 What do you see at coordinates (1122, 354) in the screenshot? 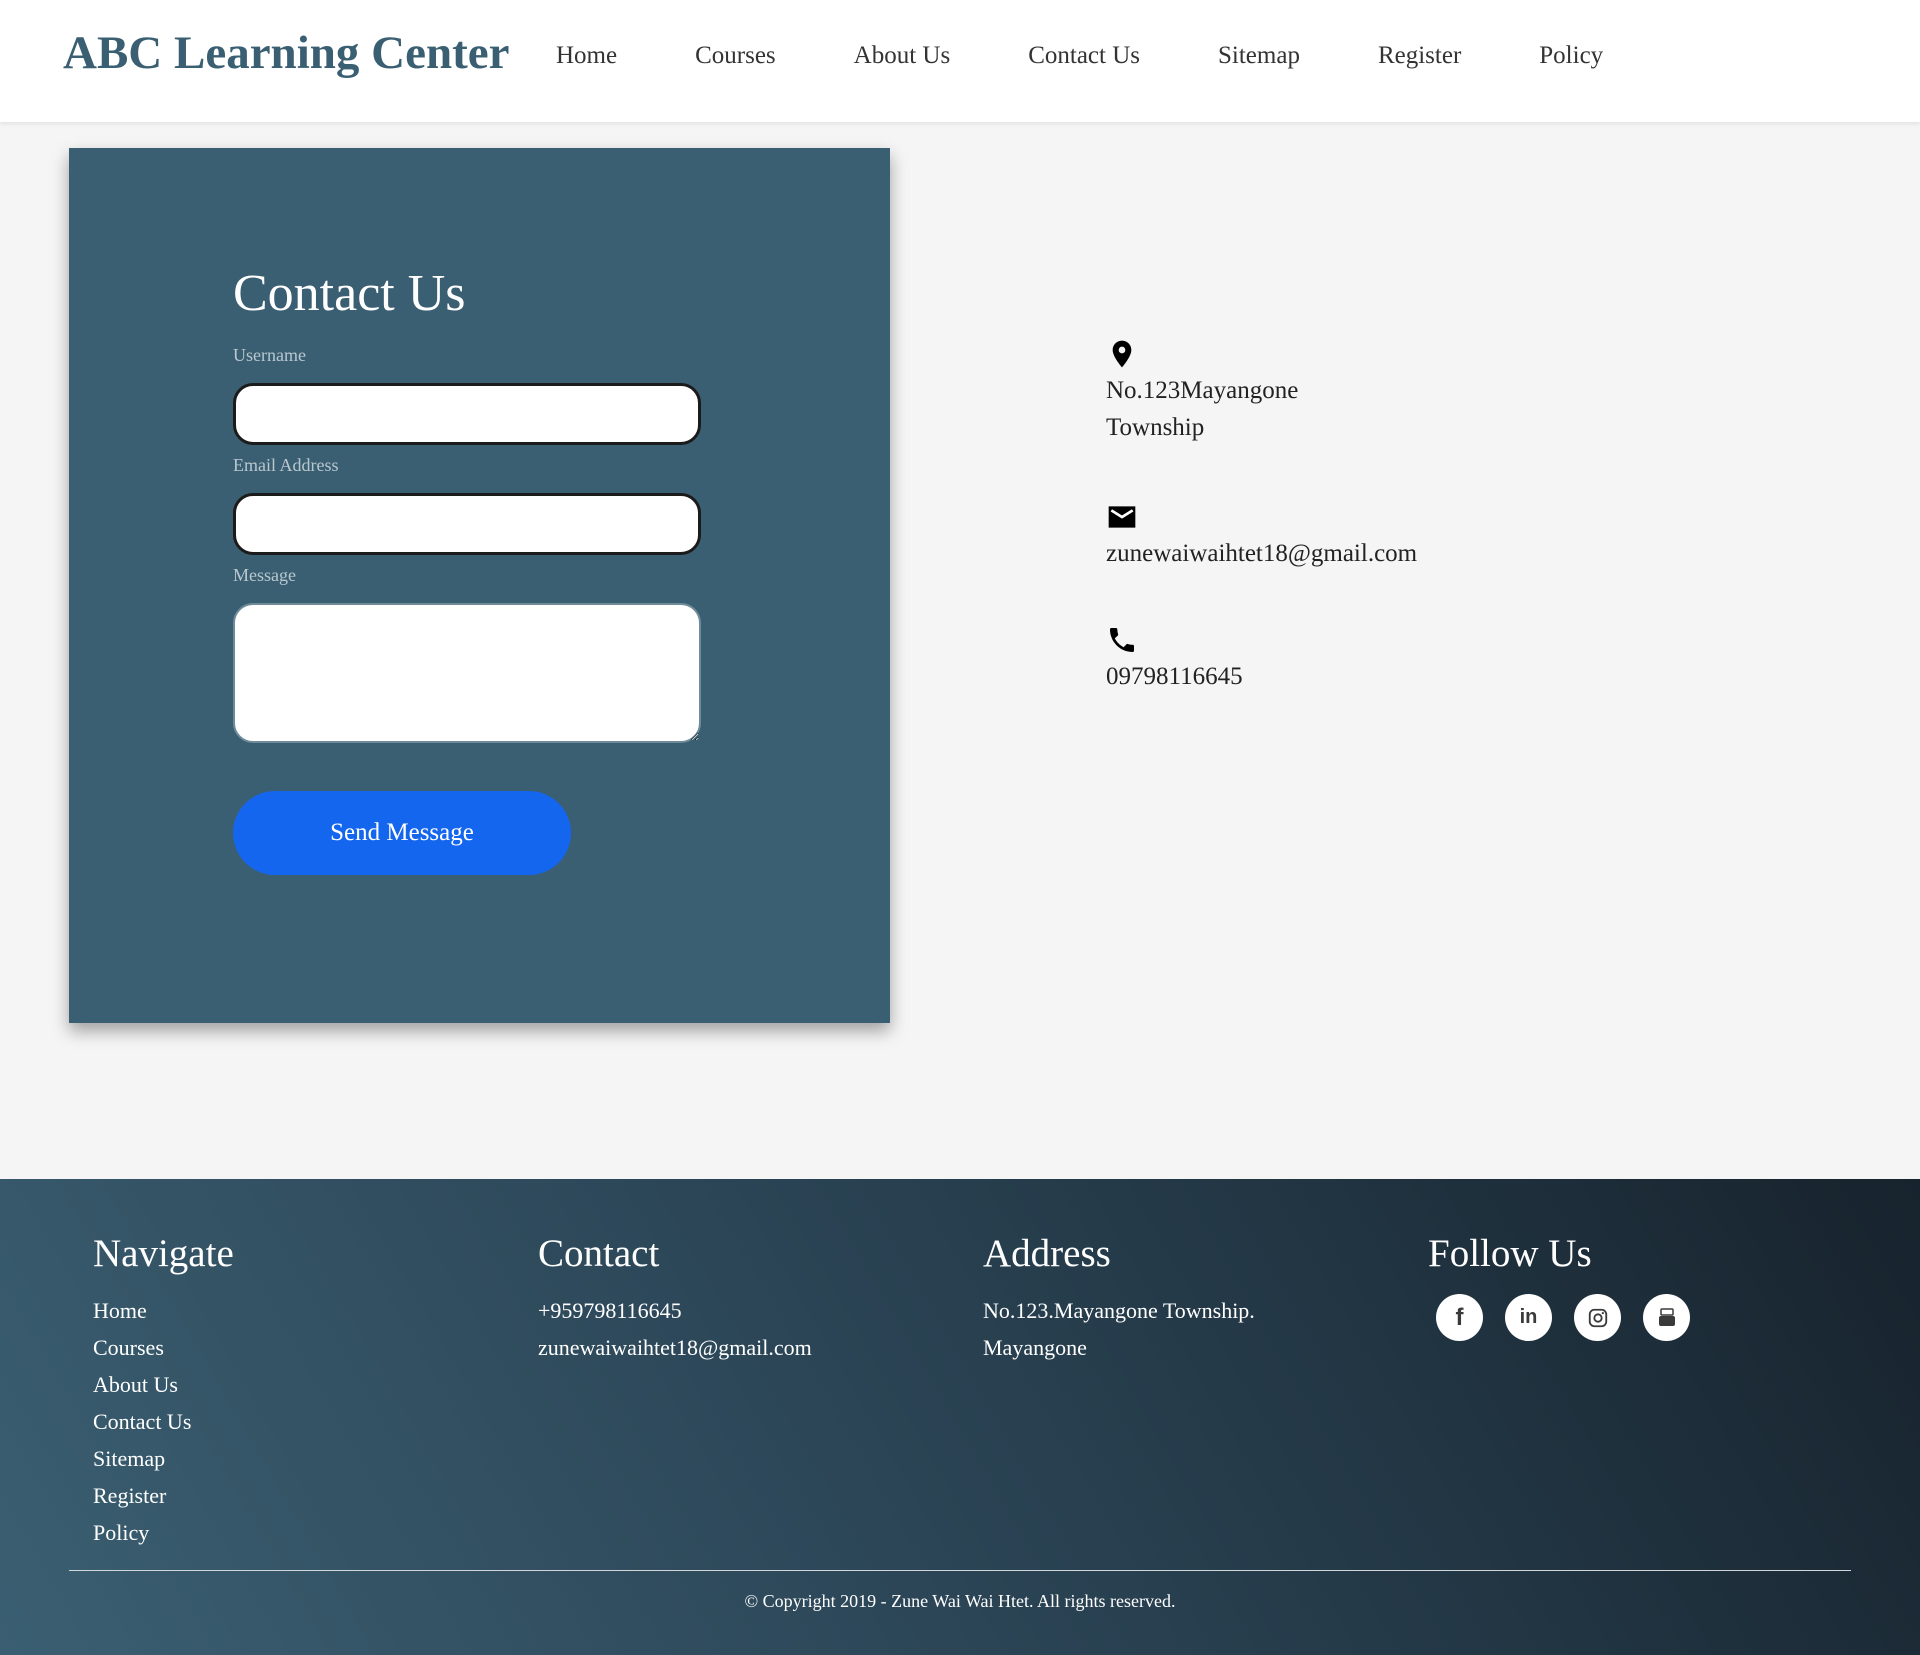
I see `location-pin-icon` at bounding box center [1122, 354].